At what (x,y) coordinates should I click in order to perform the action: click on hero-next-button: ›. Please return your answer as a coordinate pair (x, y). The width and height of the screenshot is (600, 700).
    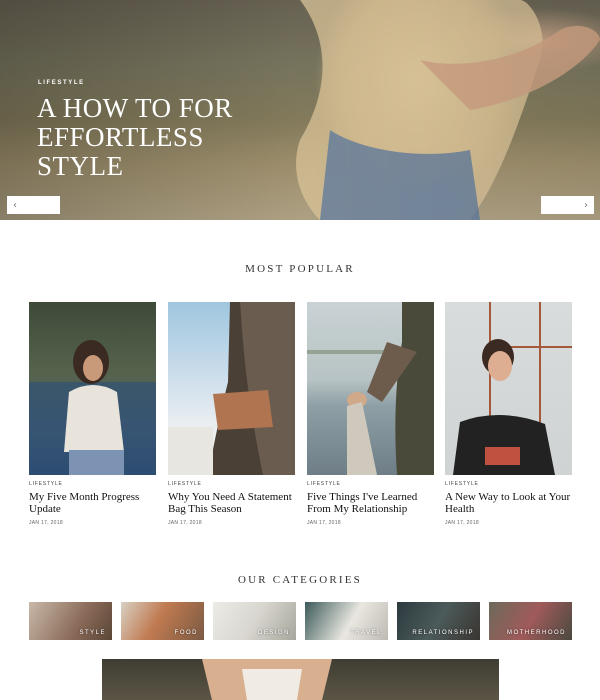
    Looking at the image, I should click on (567, 205).